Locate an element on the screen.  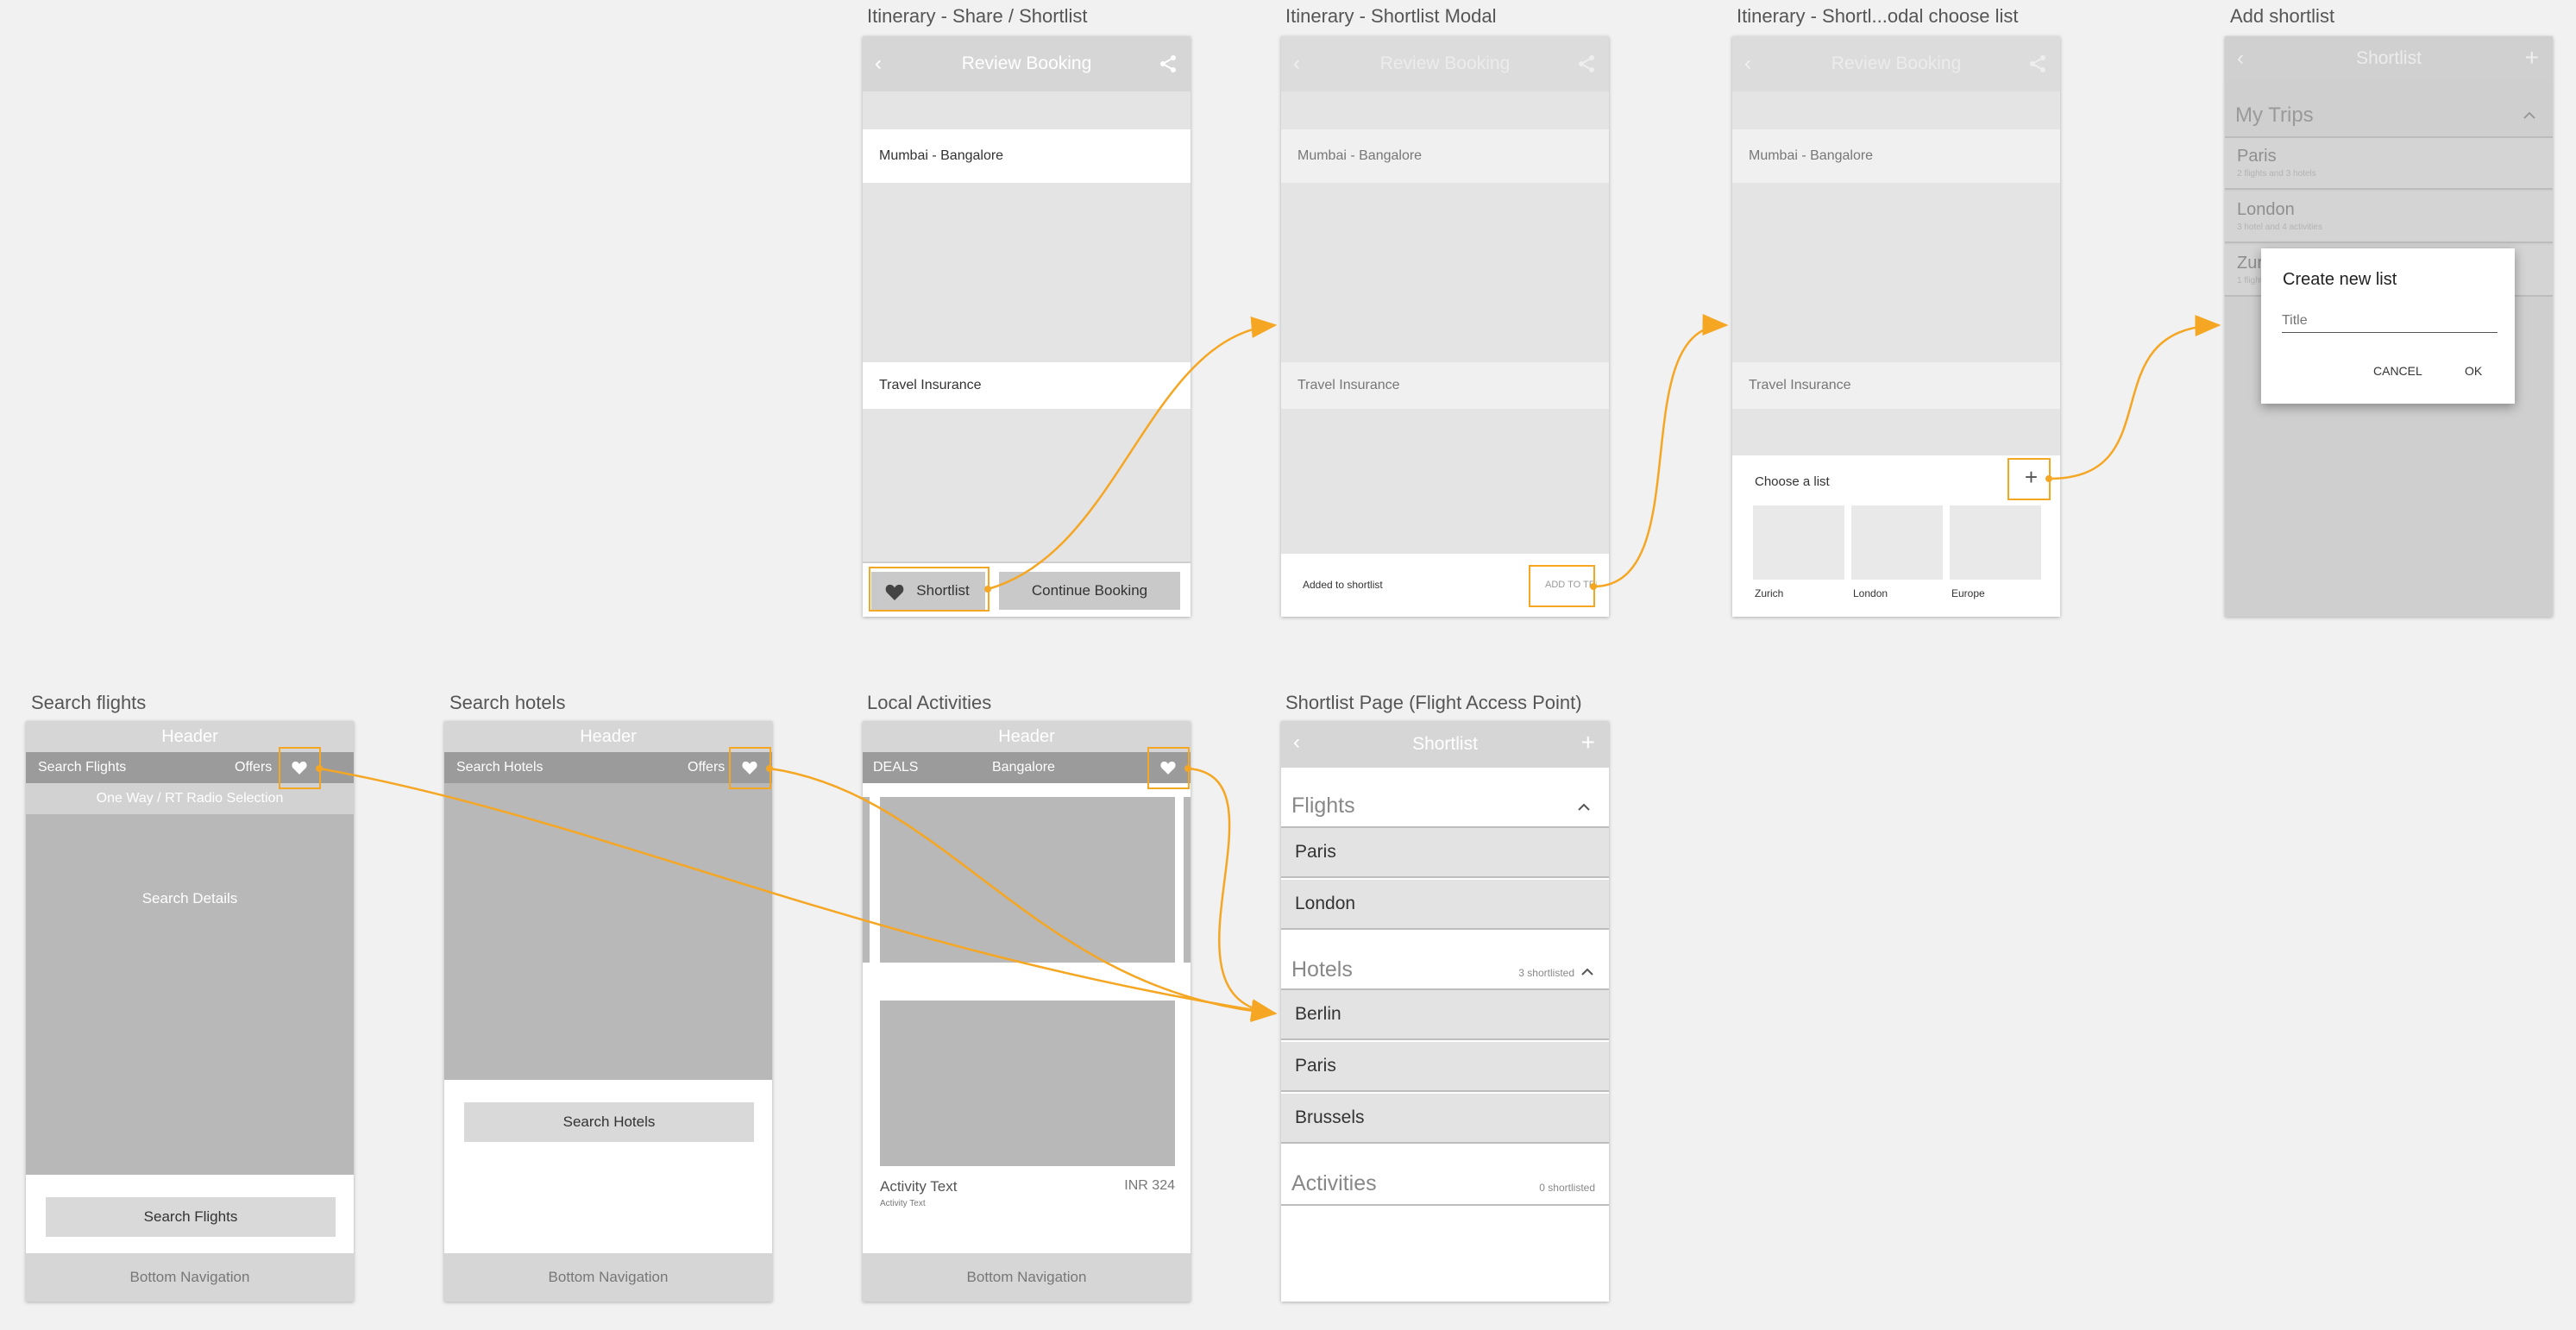
tab-deals: DEALS is located at coordinates (896, 767).